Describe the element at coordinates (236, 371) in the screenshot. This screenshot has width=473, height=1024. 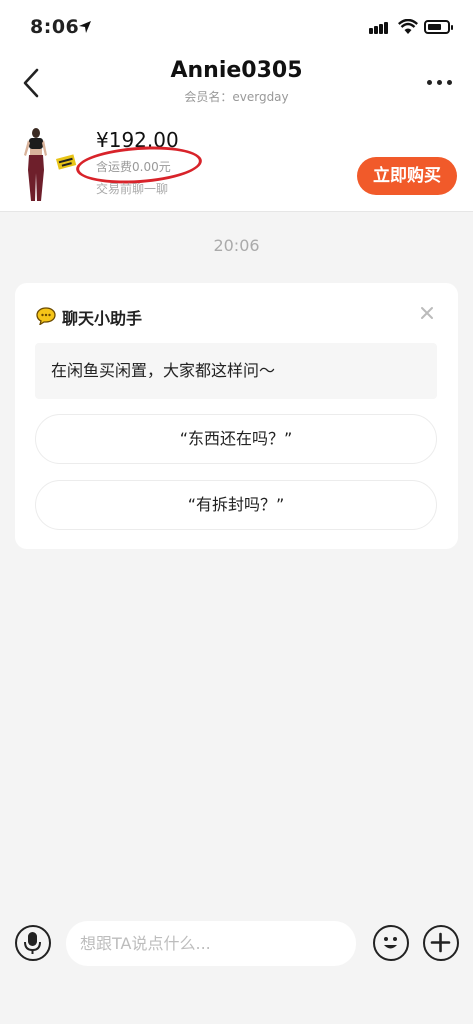
I see `assistant-prompt: 在闲鱼买闲置，大家都这样问～` at that location.